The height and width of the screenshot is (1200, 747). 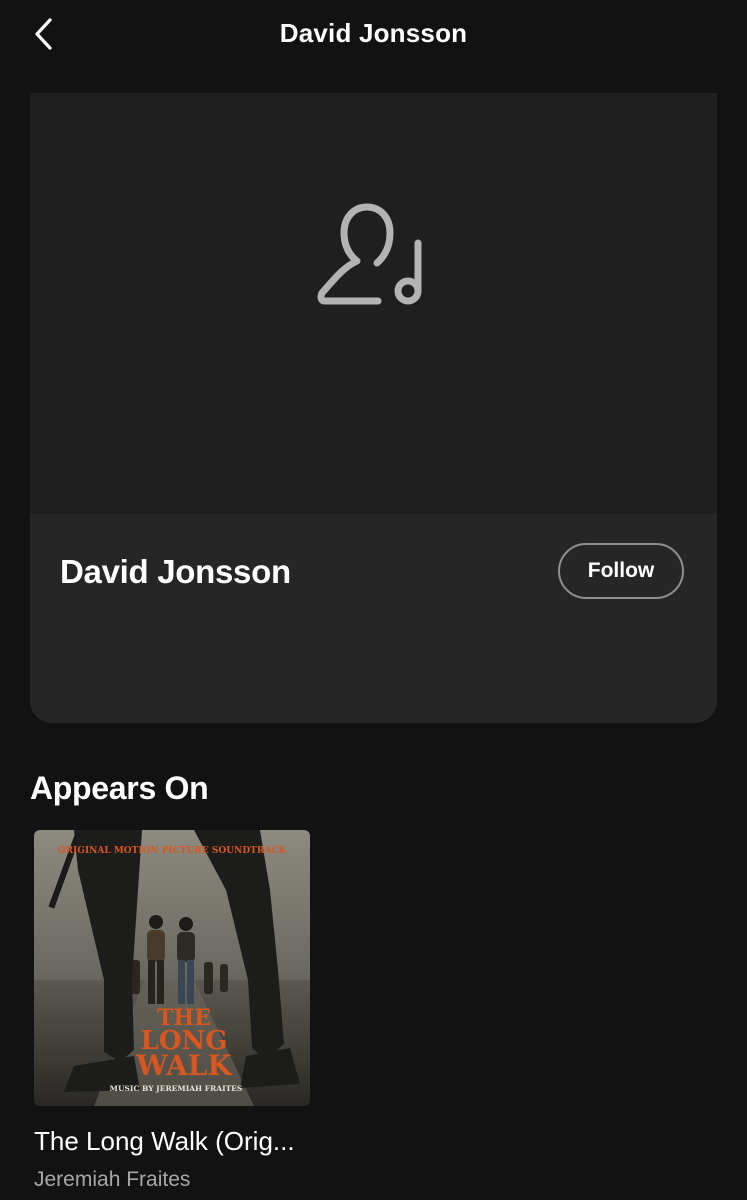 What do you see at coordinates (112, 1179) in the screenshot?
I see `album-artist: Jeremiah Fraites` at bounding box center [112, 1179].